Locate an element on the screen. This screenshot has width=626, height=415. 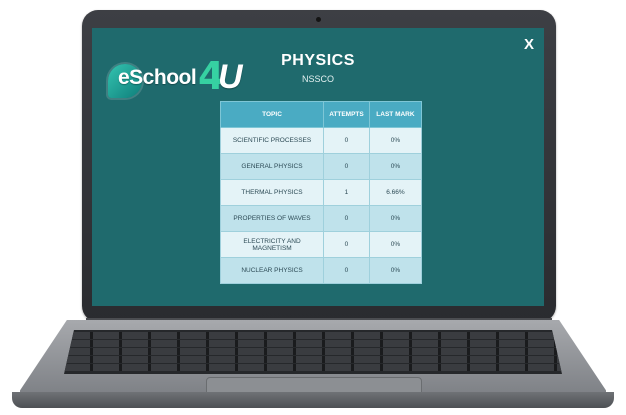
close-button: X is located at coordinates (529, 44).